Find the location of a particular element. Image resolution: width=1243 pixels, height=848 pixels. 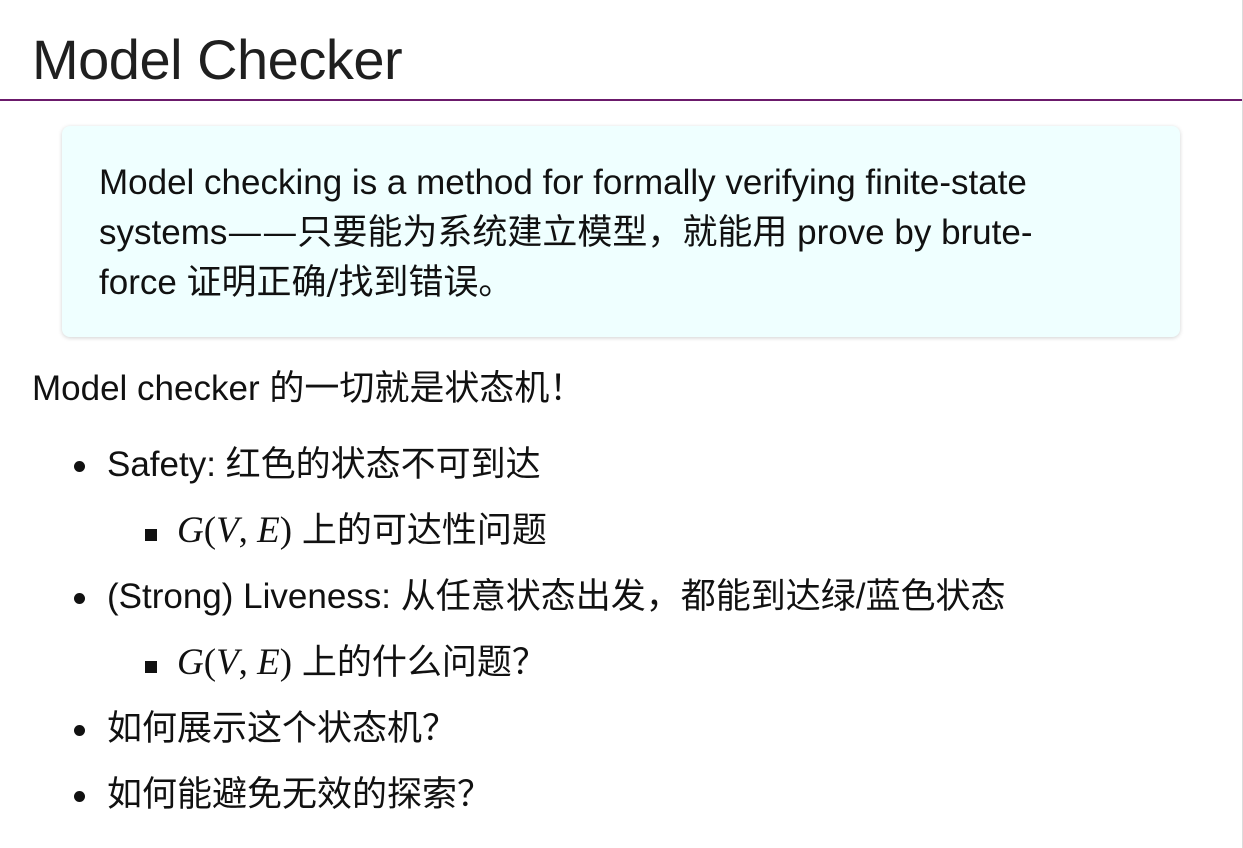

callout-line-3-cjk: 证明正确/找到错误。 is located at coordinates (350, 283).